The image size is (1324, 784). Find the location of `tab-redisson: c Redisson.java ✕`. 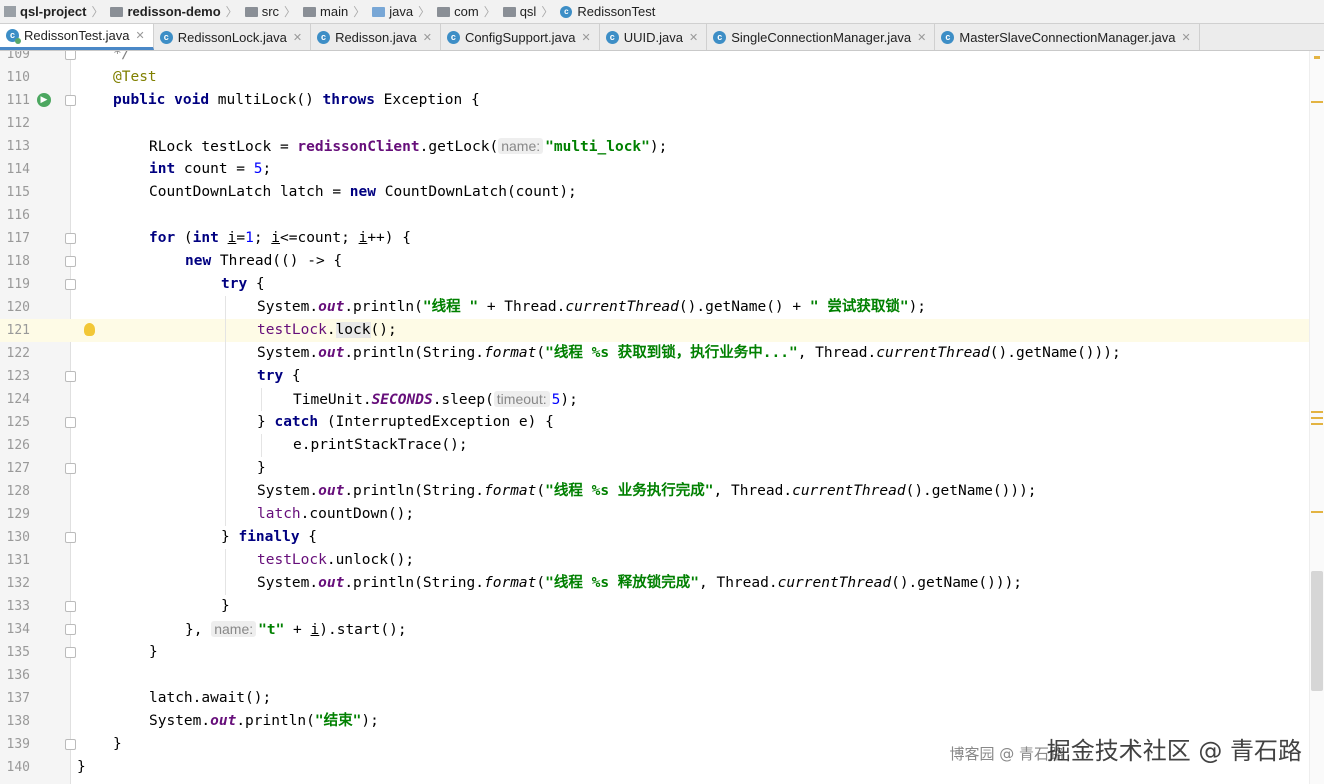

tab-redisson: c Redisson.java ✕ is located at coordinates (376, 37).